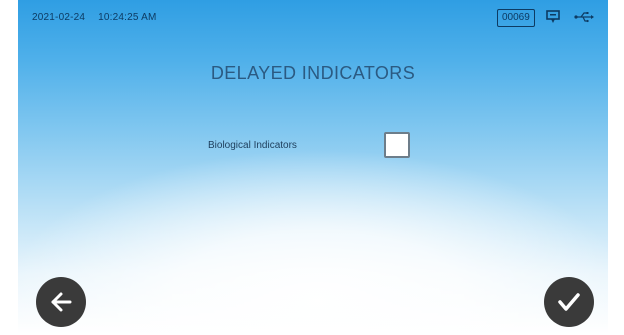  I want to click on biological-indicators-label: Biological Indicators, so click(252, 145).